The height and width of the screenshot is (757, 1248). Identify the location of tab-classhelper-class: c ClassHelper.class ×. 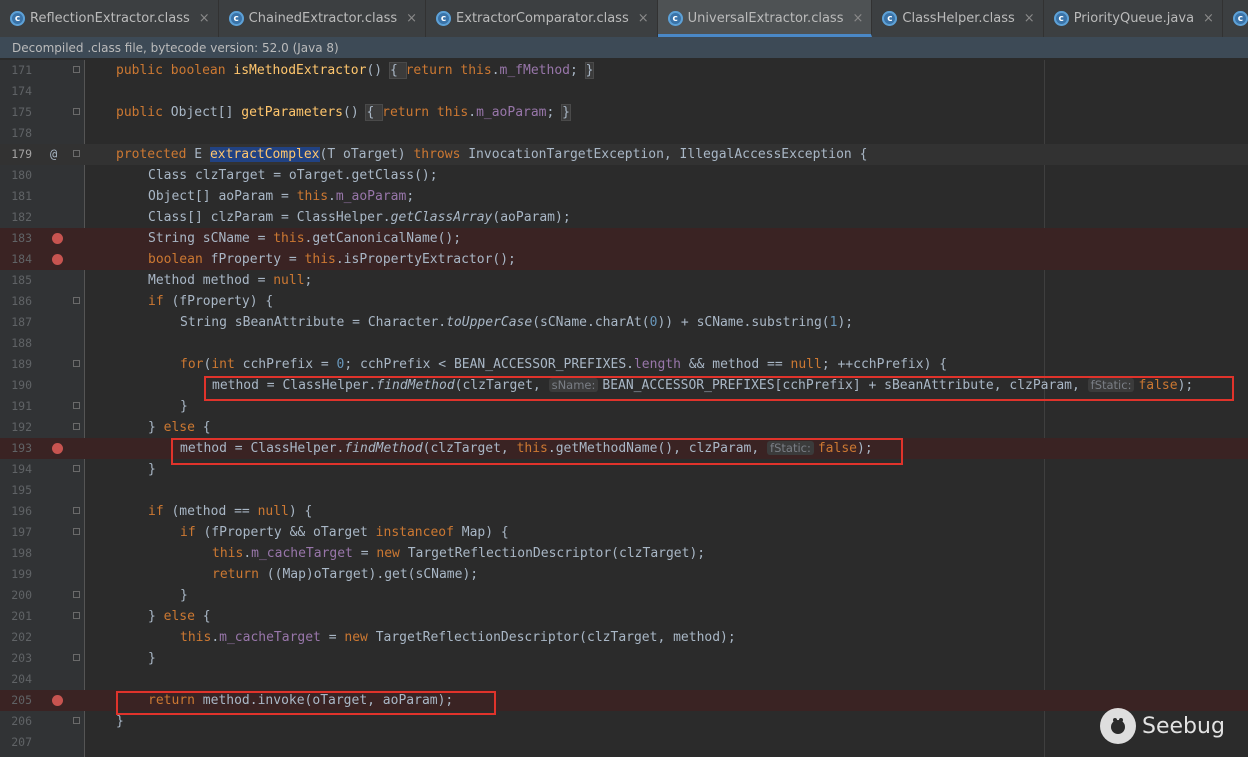
(958, 18).